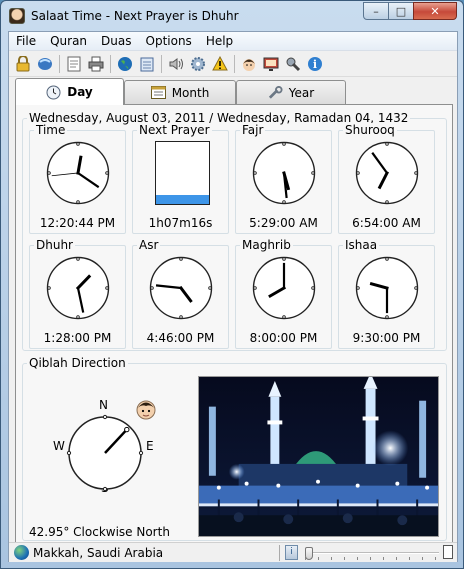 Image resolution: width=464 pixels, height=569 pixels. I want to click on cell-ishaa: Ishaa 9:30:00 PM, so click(386, 293).